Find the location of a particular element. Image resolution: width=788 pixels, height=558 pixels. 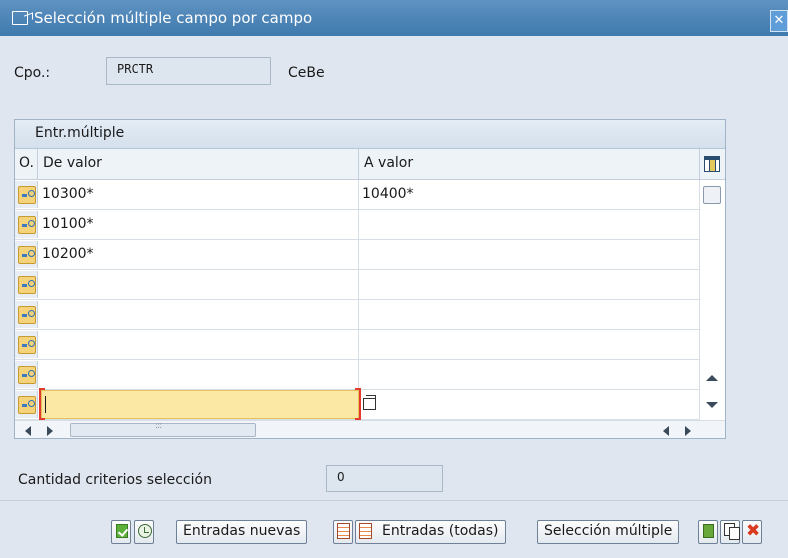

from-value-cell: 10100* is located at coordinates (68, 224).